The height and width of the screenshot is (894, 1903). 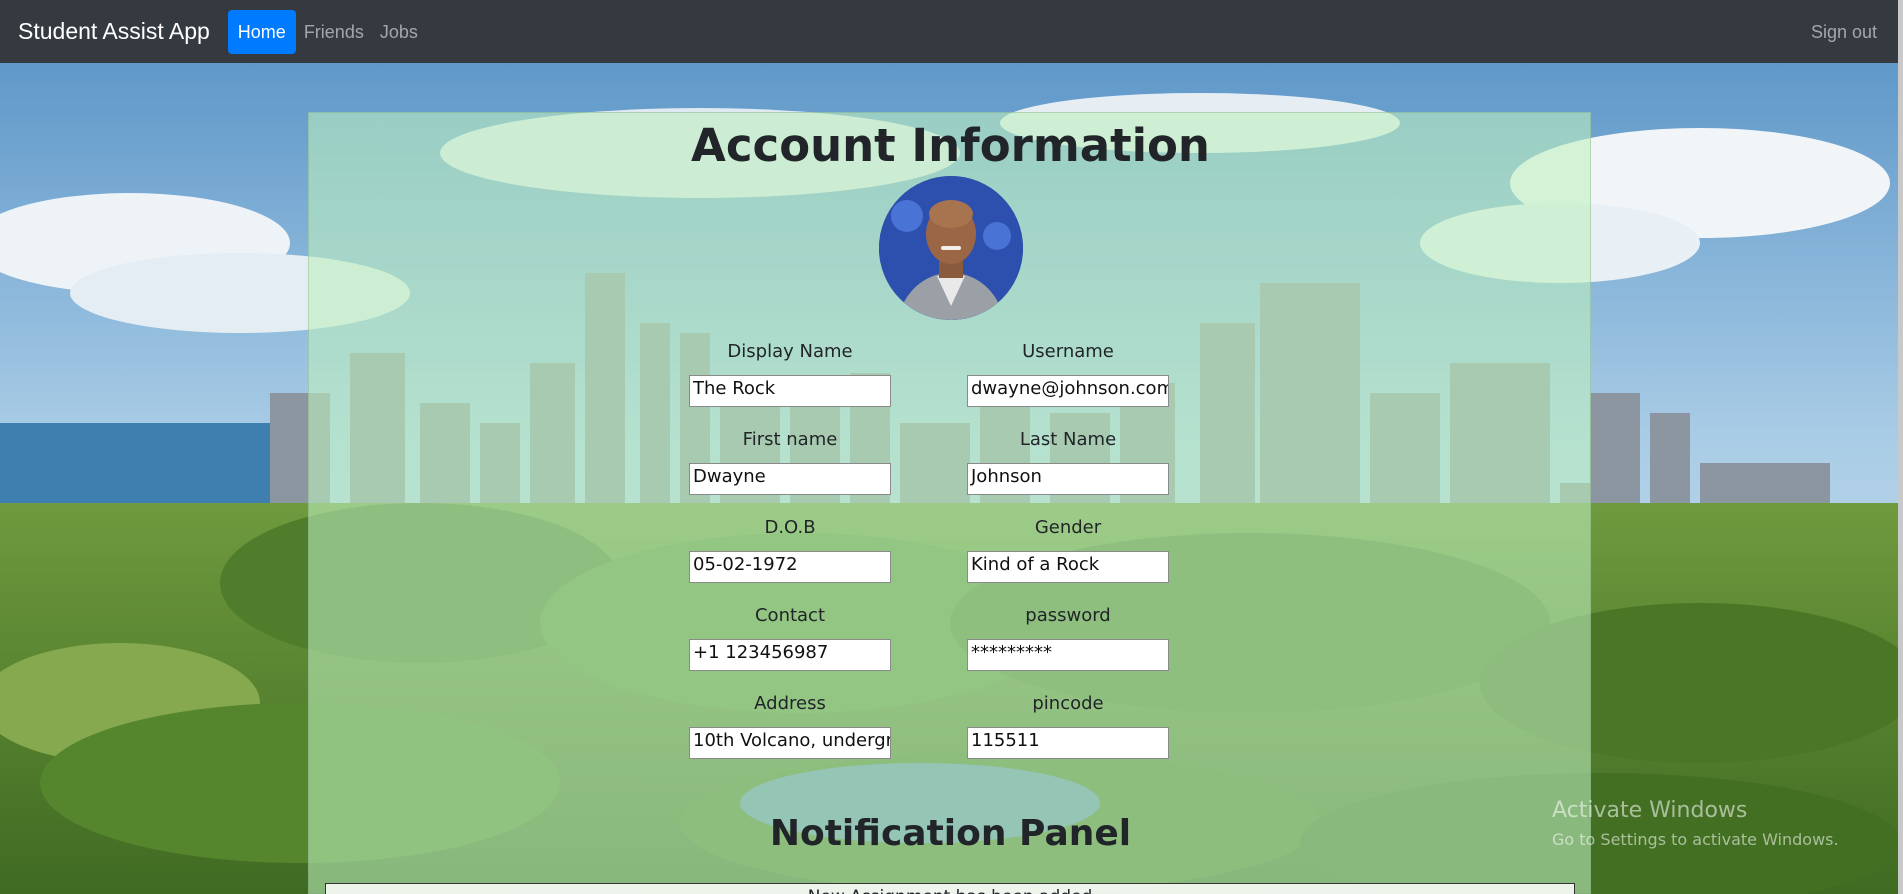 What do you see at coordinates (1068, 615) in the screenshot?
I see `password-label: password` at bounding box center [1068, 615].